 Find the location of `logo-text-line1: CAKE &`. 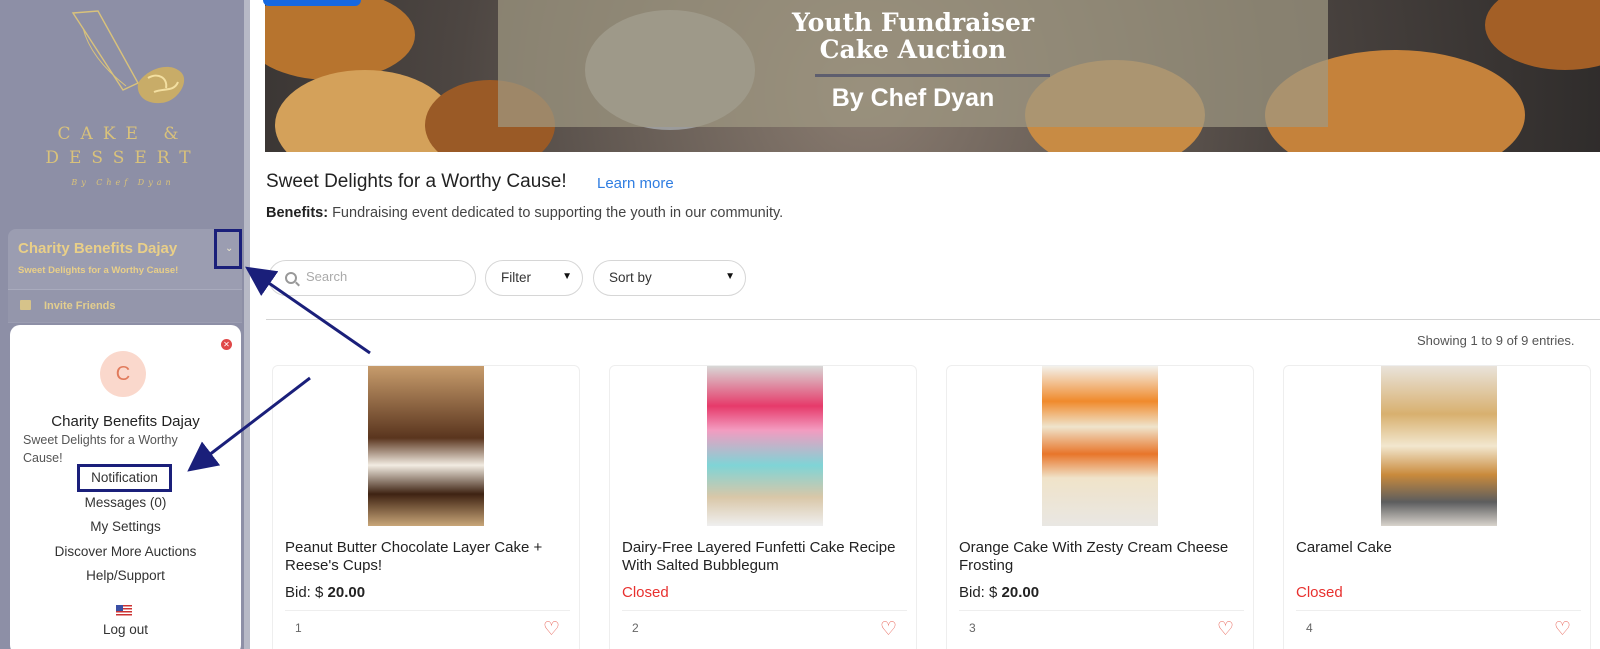

logo-text-line1: CAKE & is located at coordinates (123, 134).